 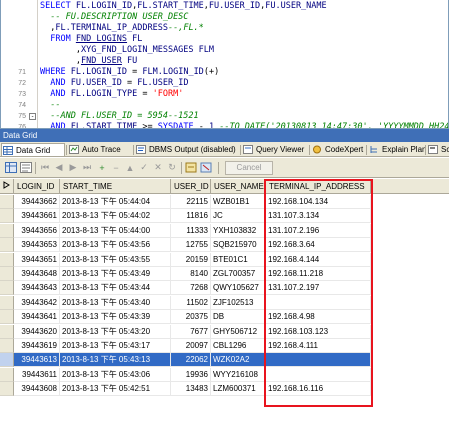 I want to click on cell-user-name: WZK02A2, so click(x=238, y=360).